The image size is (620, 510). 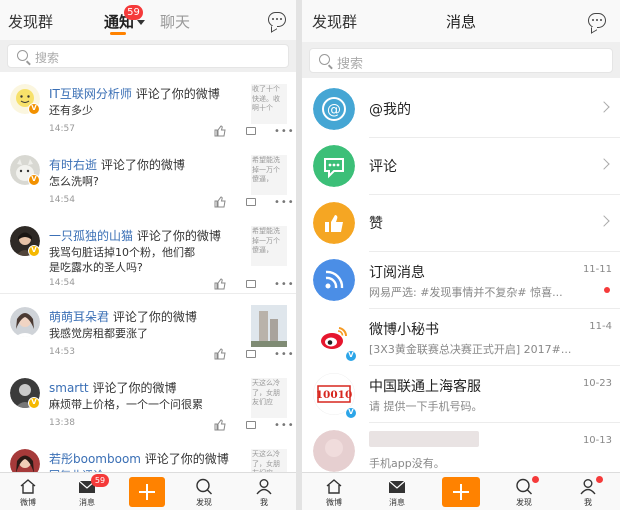 I want to click on bottom-tab-bar: 微博 59 消息 发现 我, so click(x=148, y=491).